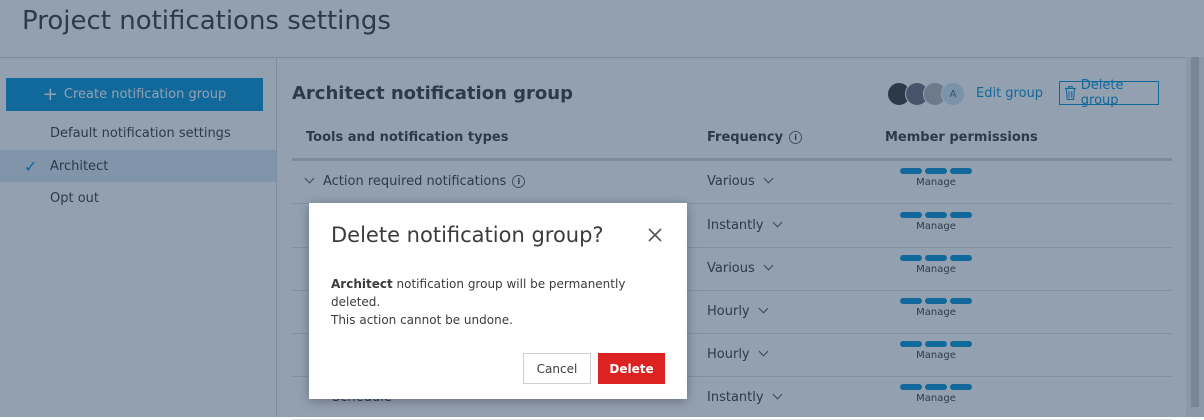  I want to click on delete-button: Delete, so click(631, 368).